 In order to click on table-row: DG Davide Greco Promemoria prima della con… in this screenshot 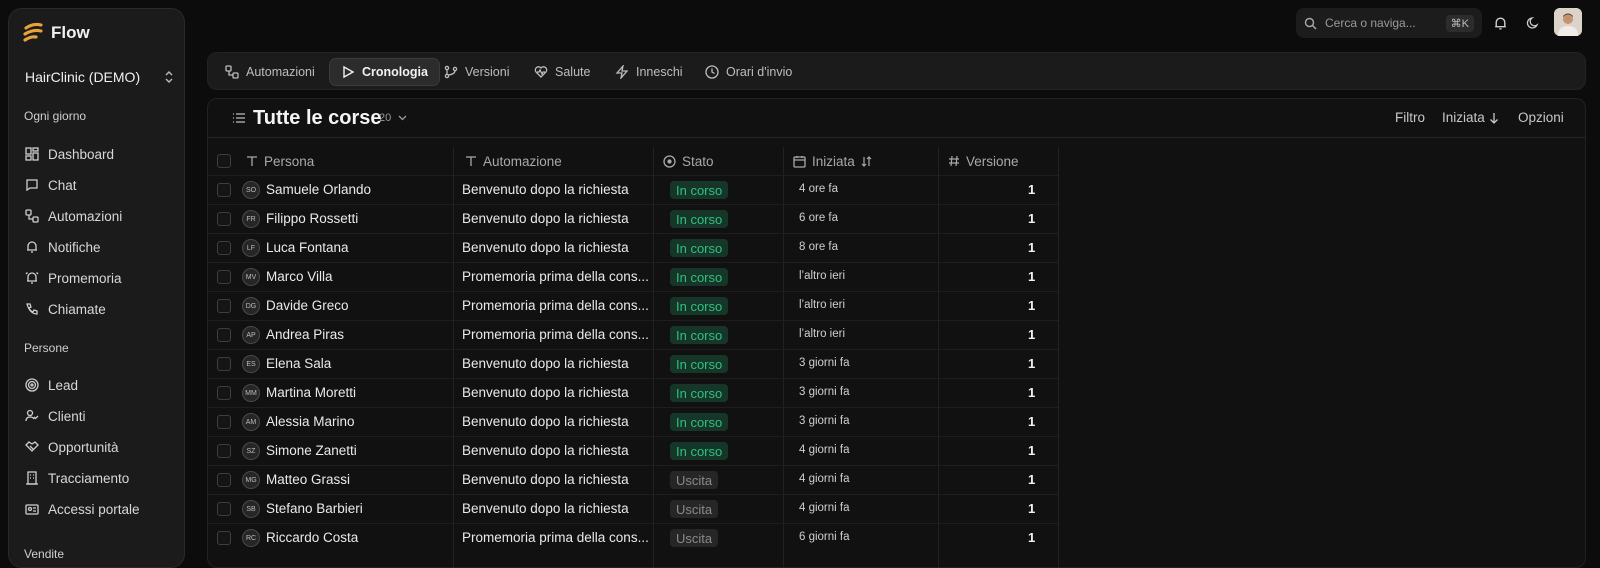, I will do `click(633, 305)`.